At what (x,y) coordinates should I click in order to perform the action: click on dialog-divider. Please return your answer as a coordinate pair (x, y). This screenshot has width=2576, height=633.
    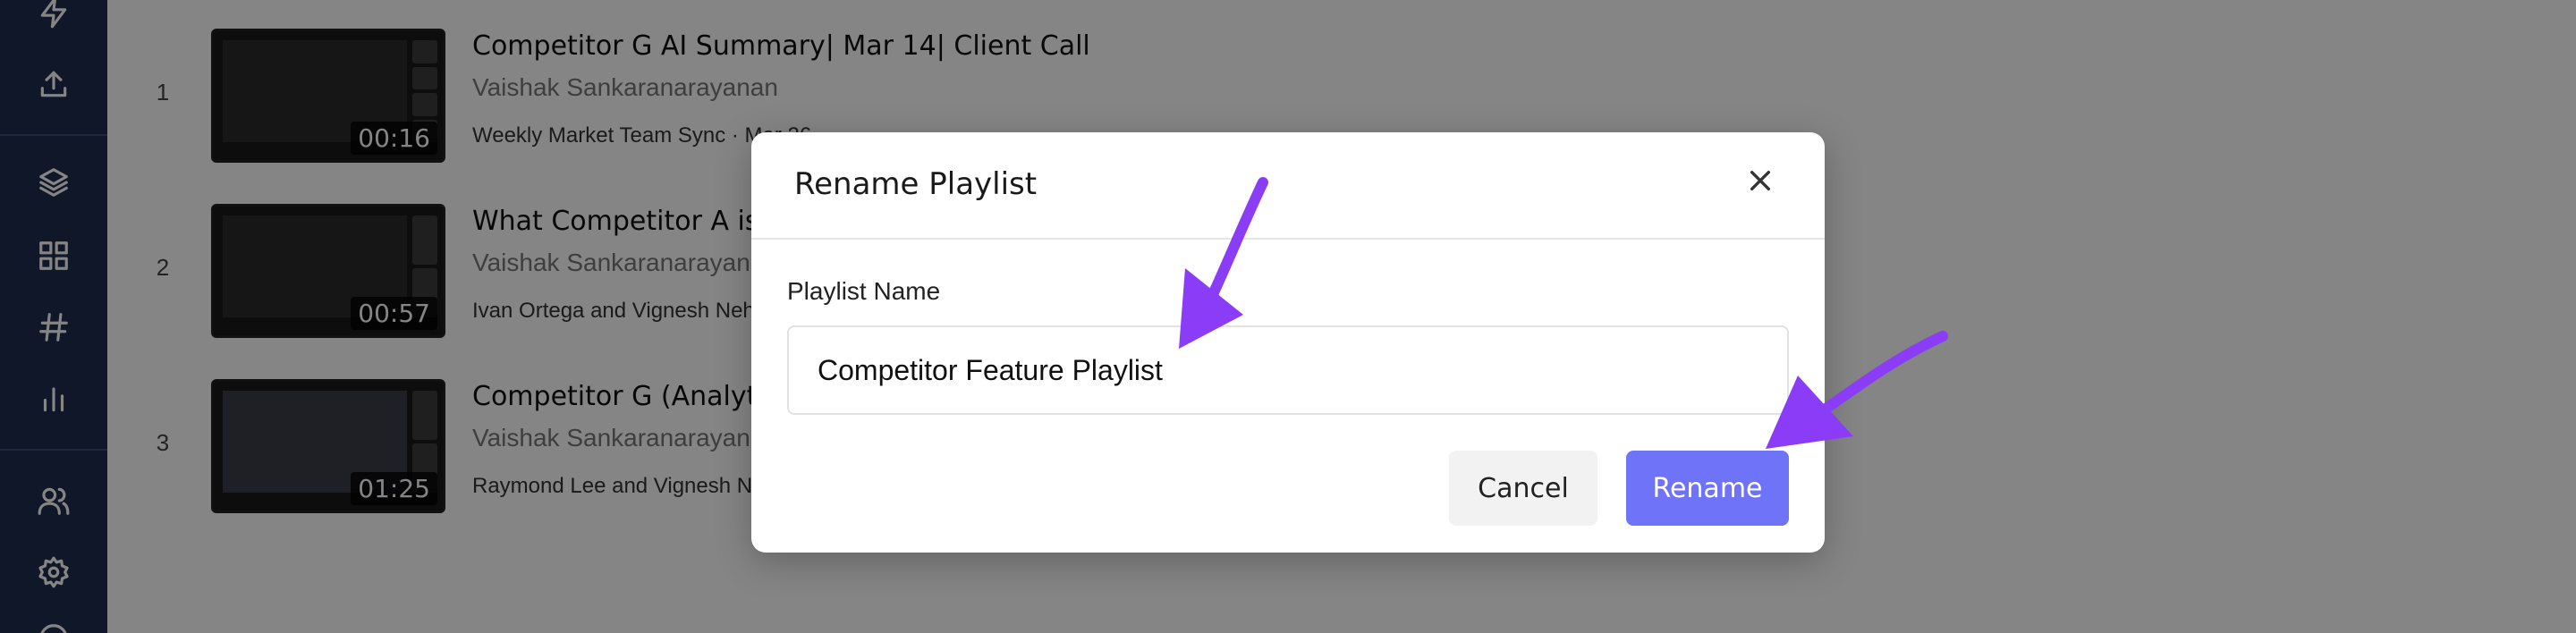
    Looking at the image, I should click on (1288, 239).